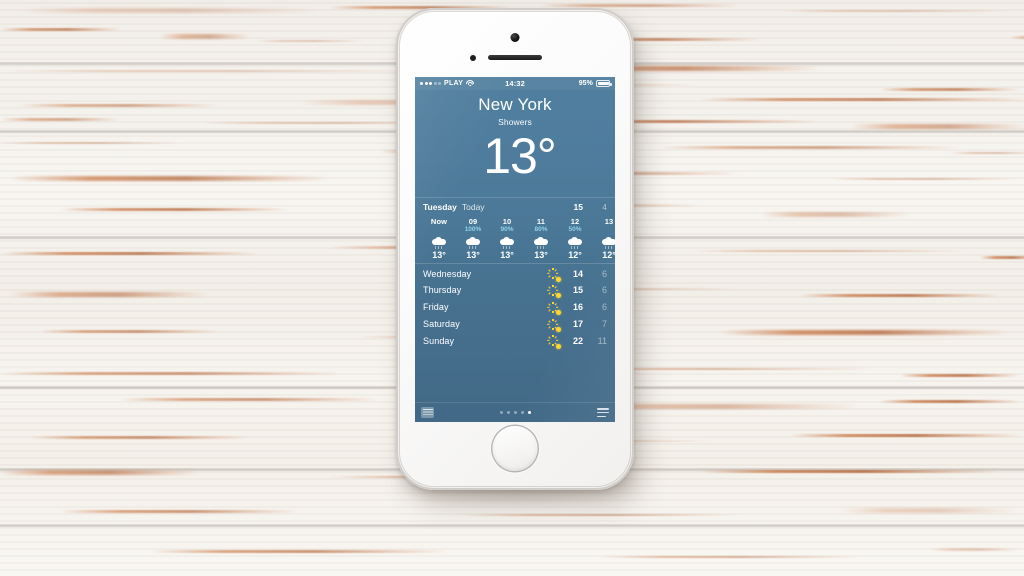 The image size is (1024, 576). I want to click on hourly-precip-chance: 90%, so click(507, 230).